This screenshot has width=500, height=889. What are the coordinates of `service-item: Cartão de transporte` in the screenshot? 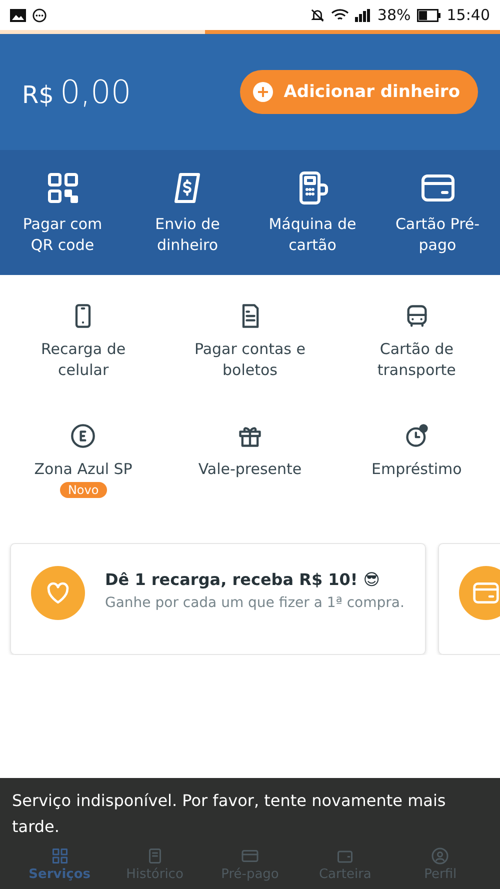 It's located at (416, 348).